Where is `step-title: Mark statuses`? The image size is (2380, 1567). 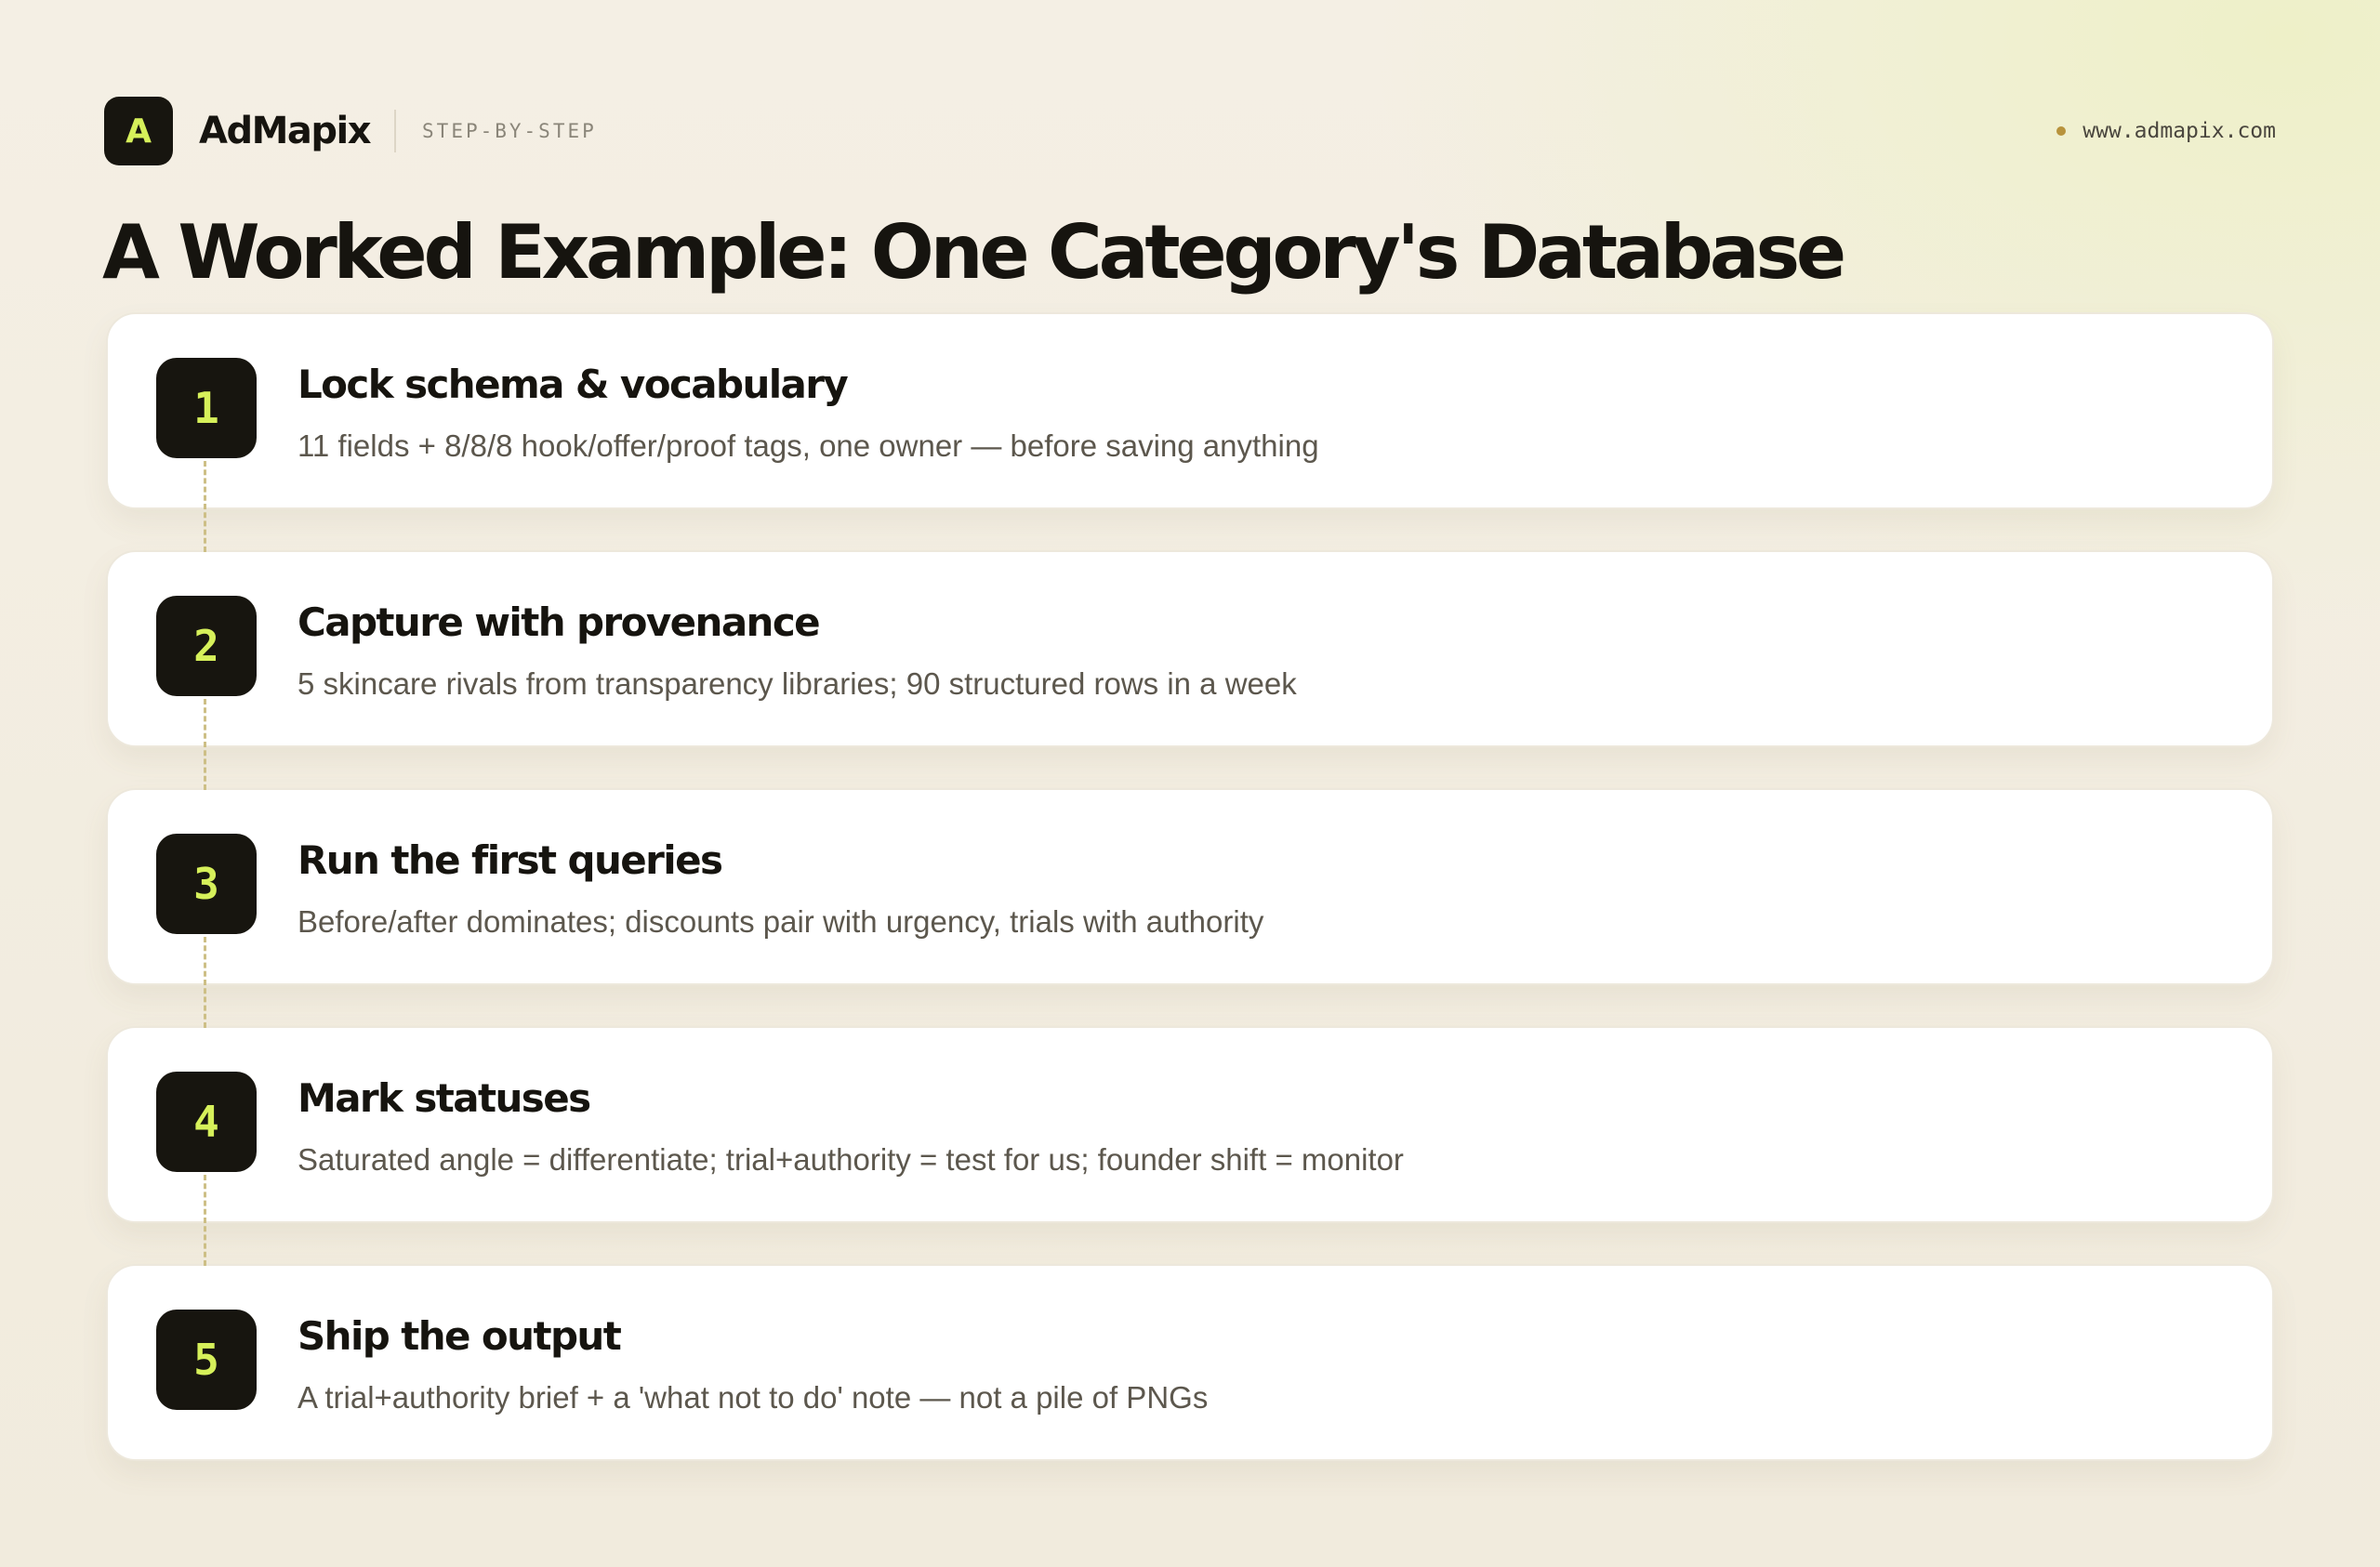 step-title: Mark statuses is located at coordinates (444, 1098).